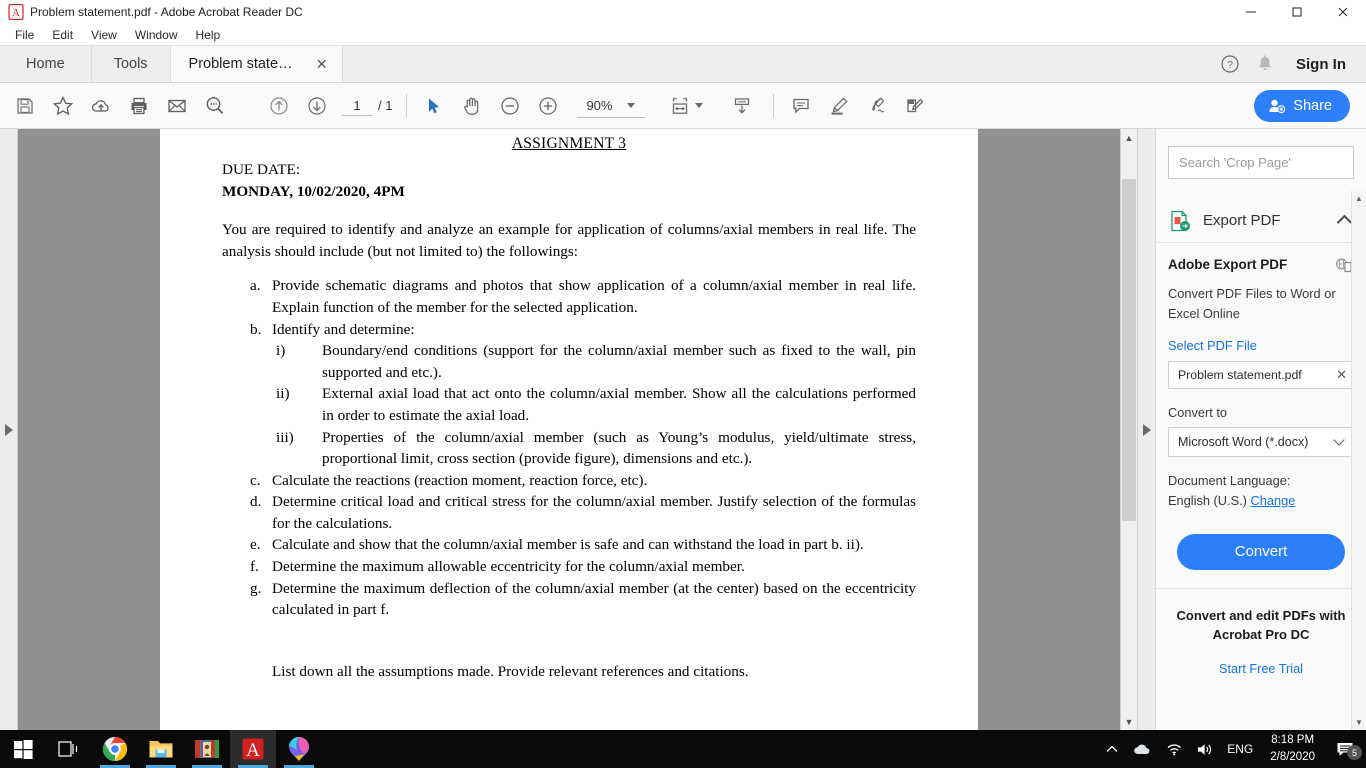 This screenshot has width=1366, height=768. What do you see at coordinates (385, 105) in the screenshot?
I see `page-total-label: / 1` at bounding box center [385, 105].